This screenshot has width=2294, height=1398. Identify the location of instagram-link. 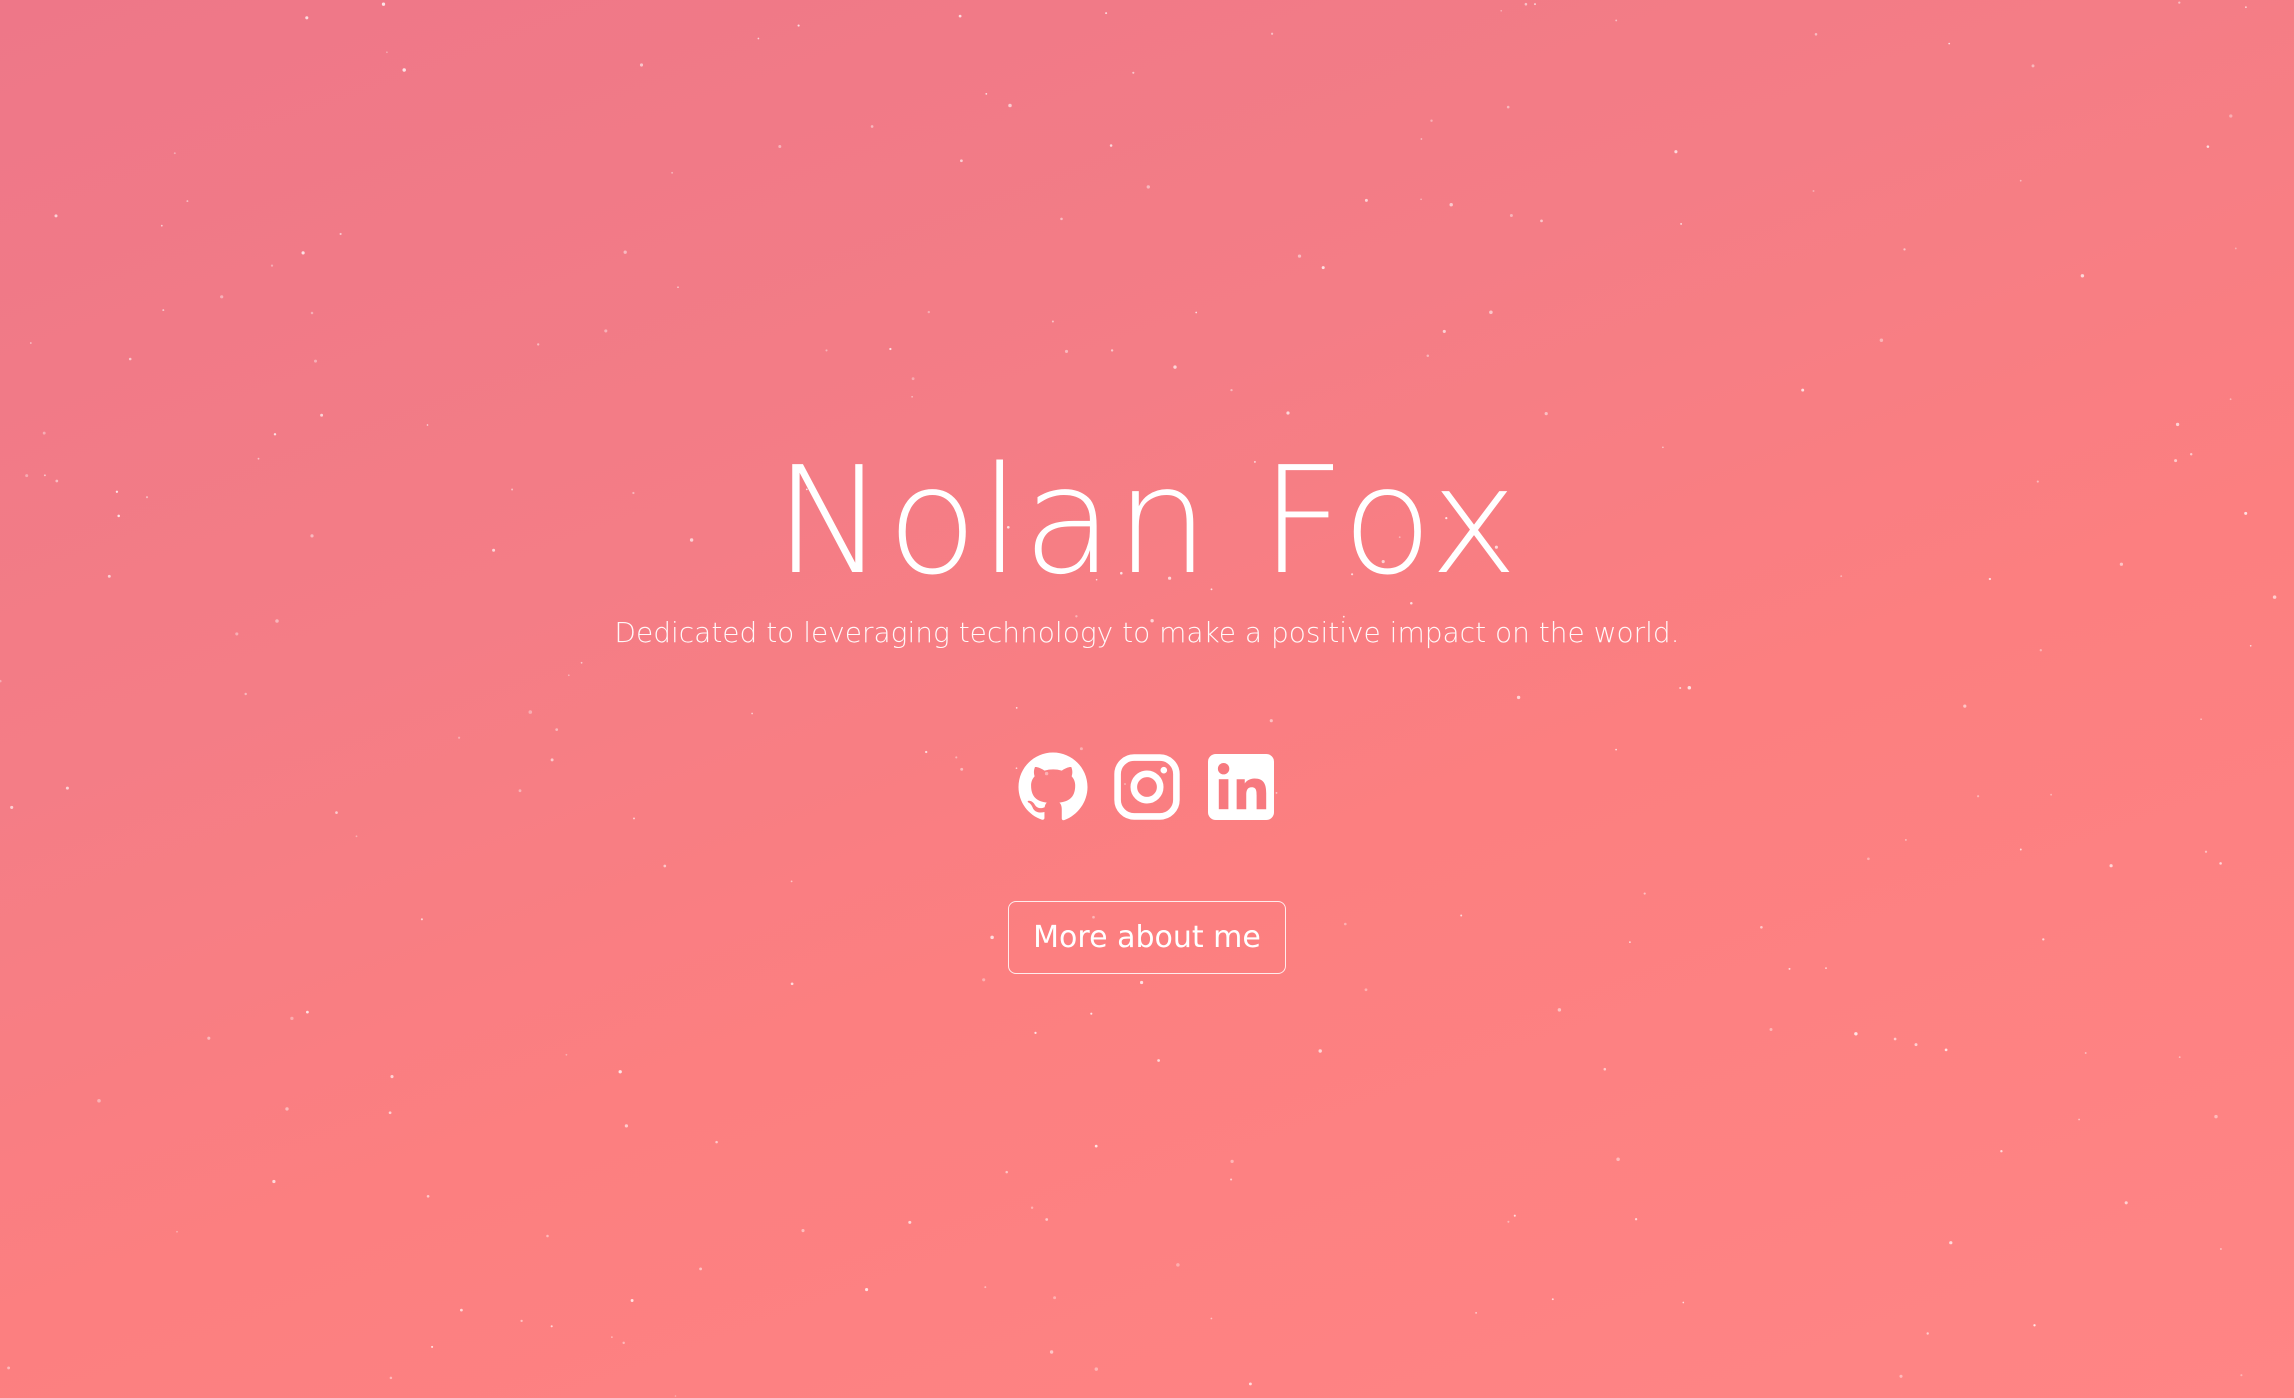
(1147, 787).